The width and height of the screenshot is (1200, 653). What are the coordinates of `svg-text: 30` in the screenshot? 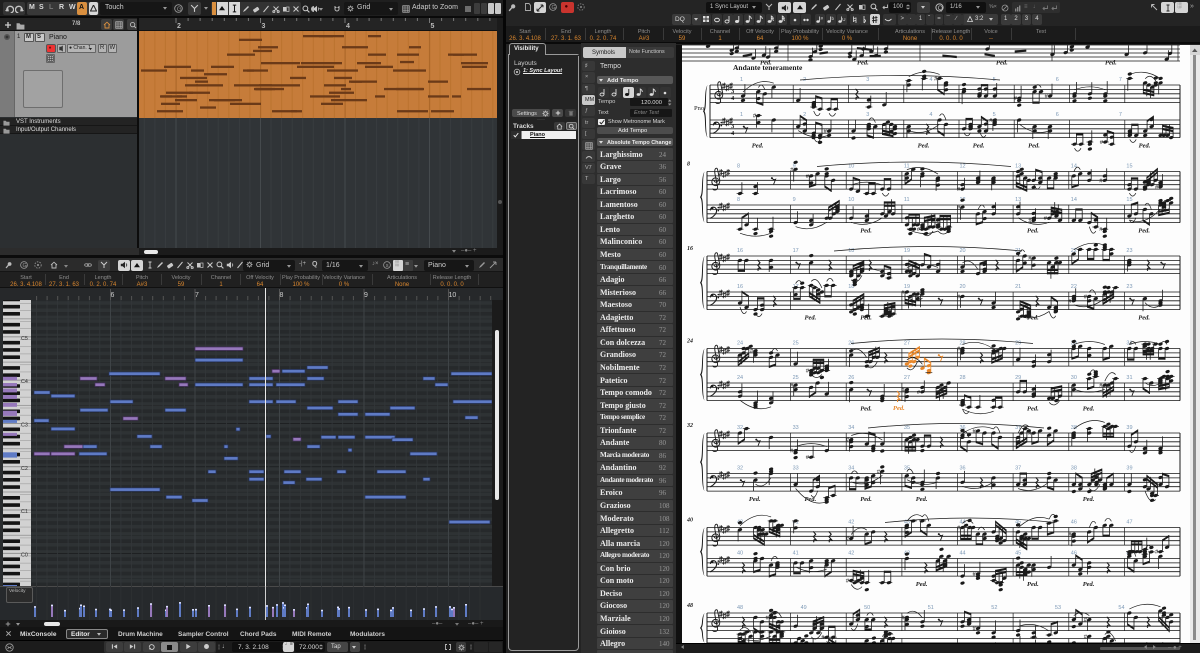 It's located at (1074, 378).